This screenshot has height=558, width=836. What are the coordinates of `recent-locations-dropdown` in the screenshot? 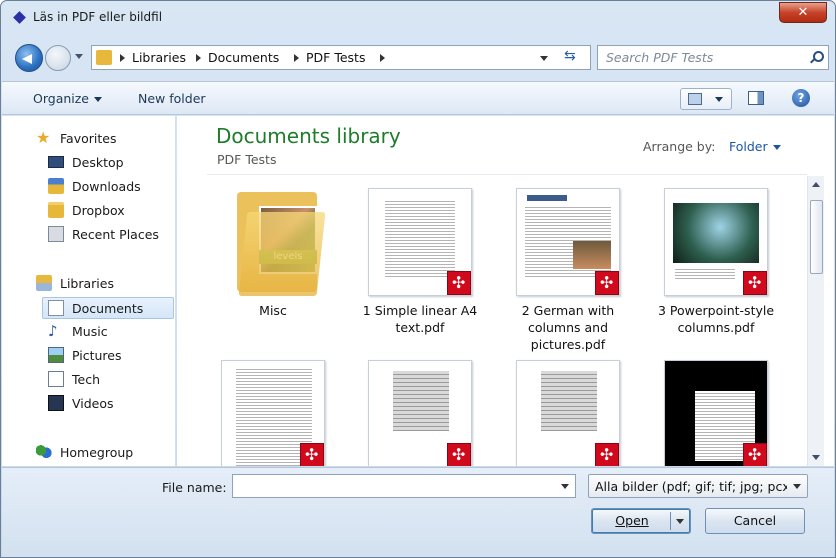 It's located at (79, 56).